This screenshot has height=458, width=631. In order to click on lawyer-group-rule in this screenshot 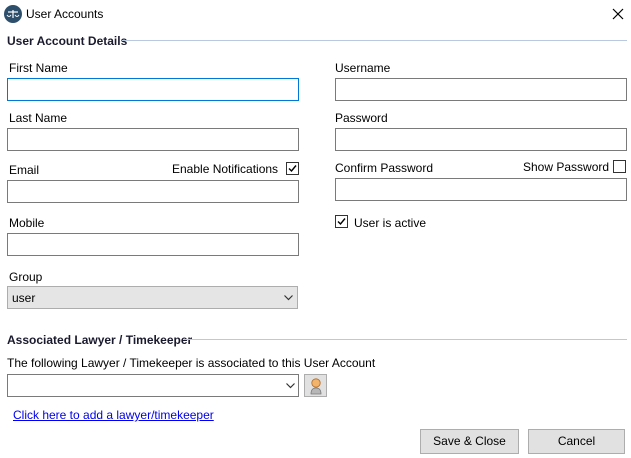, I will do `click(405, 339)`.